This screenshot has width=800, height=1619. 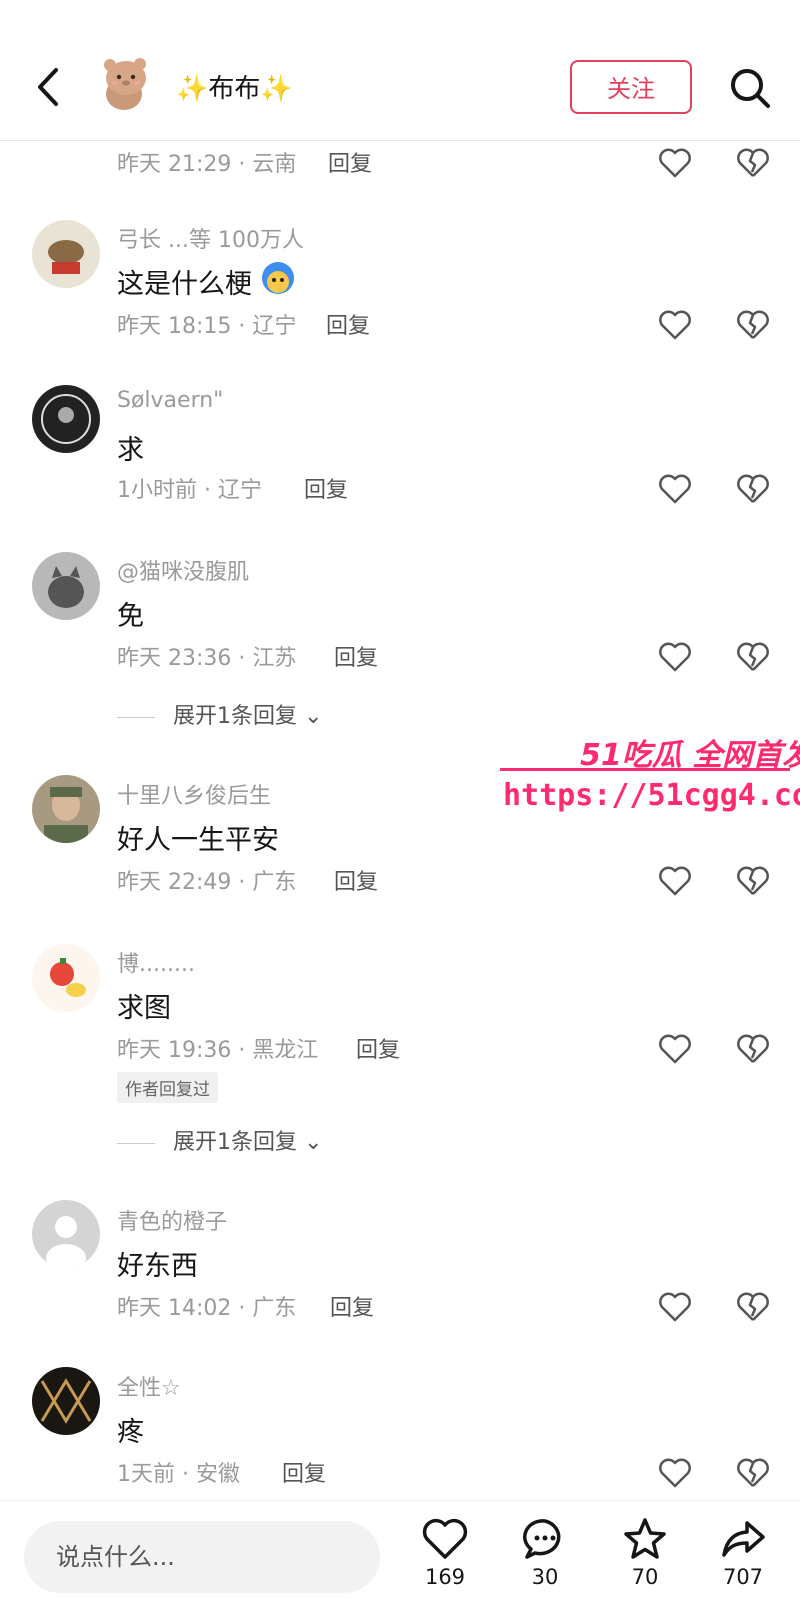 What do you see at coordinates (743, 1577) in the screenshot?
I see `share-count: 707` at bounding box center [743, 1577].